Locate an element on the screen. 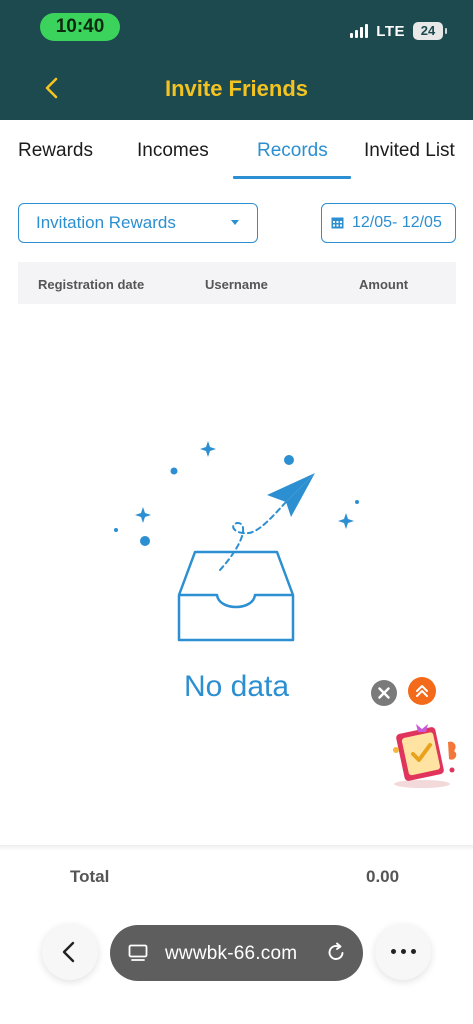 The width and height of the screenshot is (473, 1024). reload-icon is located at coordinates (336, 952).